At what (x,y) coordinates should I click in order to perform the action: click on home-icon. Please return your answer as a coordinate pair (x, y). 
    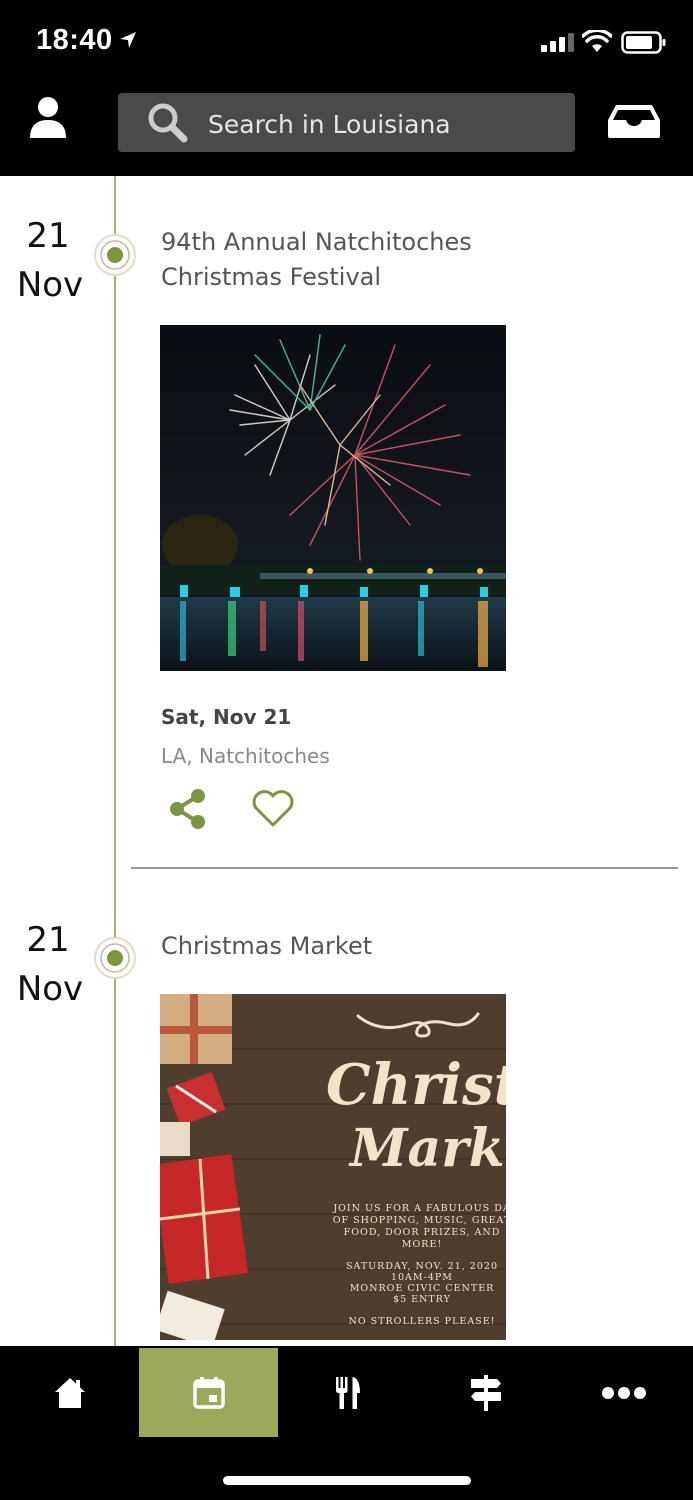
    Looking at the image, I should click on (69, 1392).